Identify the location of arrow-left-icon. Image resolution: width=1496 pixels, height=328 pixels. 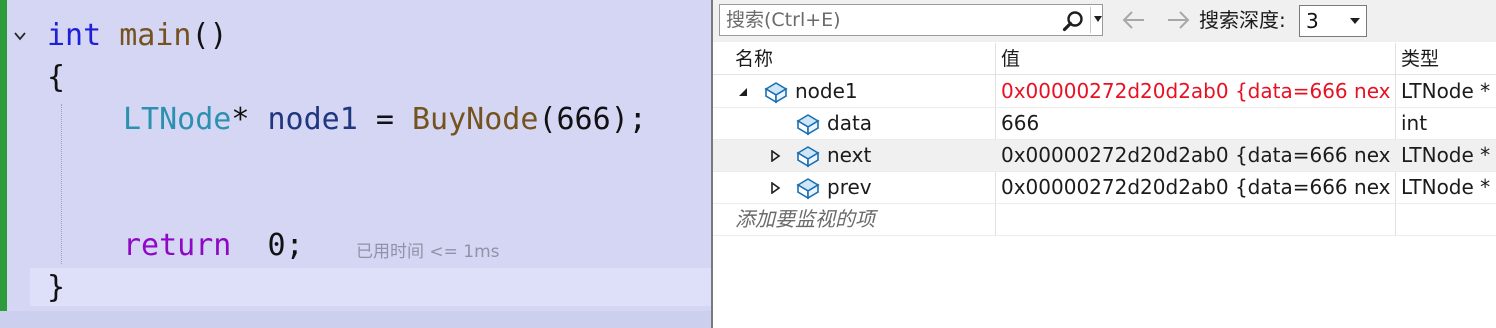
(1134, 20).